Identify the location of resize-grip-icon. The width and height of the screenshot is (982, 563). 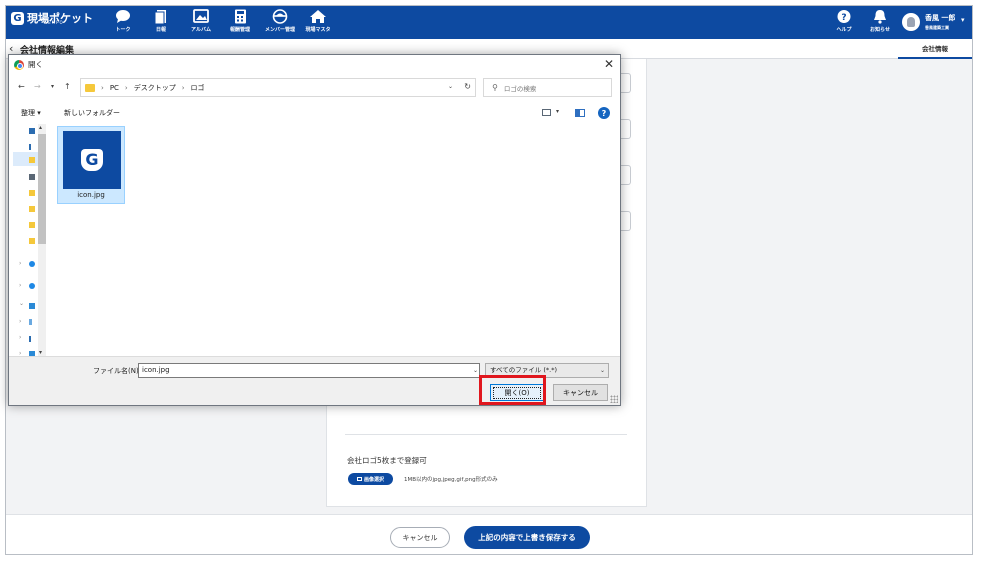
(614, 399).